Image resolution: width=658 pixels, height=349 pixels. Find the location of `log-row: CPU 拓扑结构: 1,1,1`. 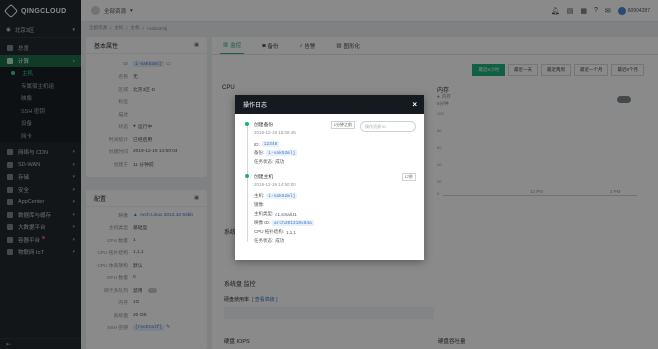

log-row: CPU 拓扑结构: 1,1,1 is located at coordinates (335, 232).